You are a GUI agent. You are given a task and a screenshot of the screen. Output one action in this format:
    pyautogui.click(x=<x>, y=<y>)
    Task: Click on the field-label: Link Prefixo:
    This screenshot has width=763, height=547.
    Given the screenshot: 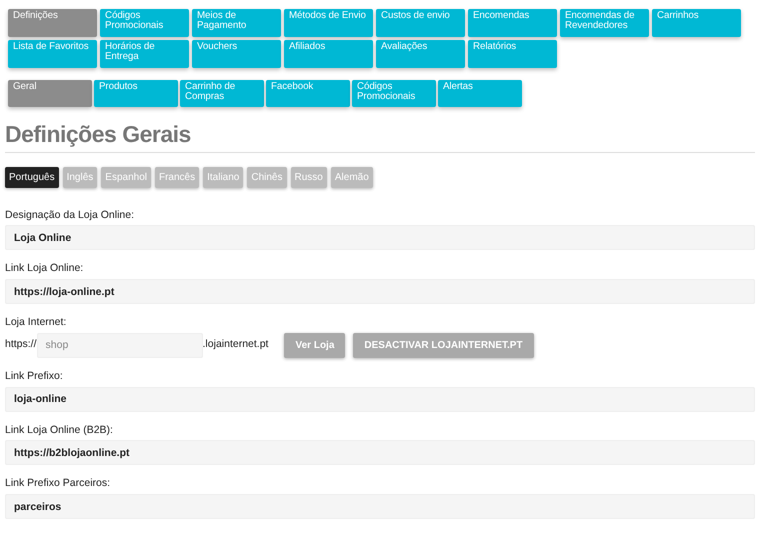 What is the action you would take?
    pyautogui.click(x=34, y=376)
    